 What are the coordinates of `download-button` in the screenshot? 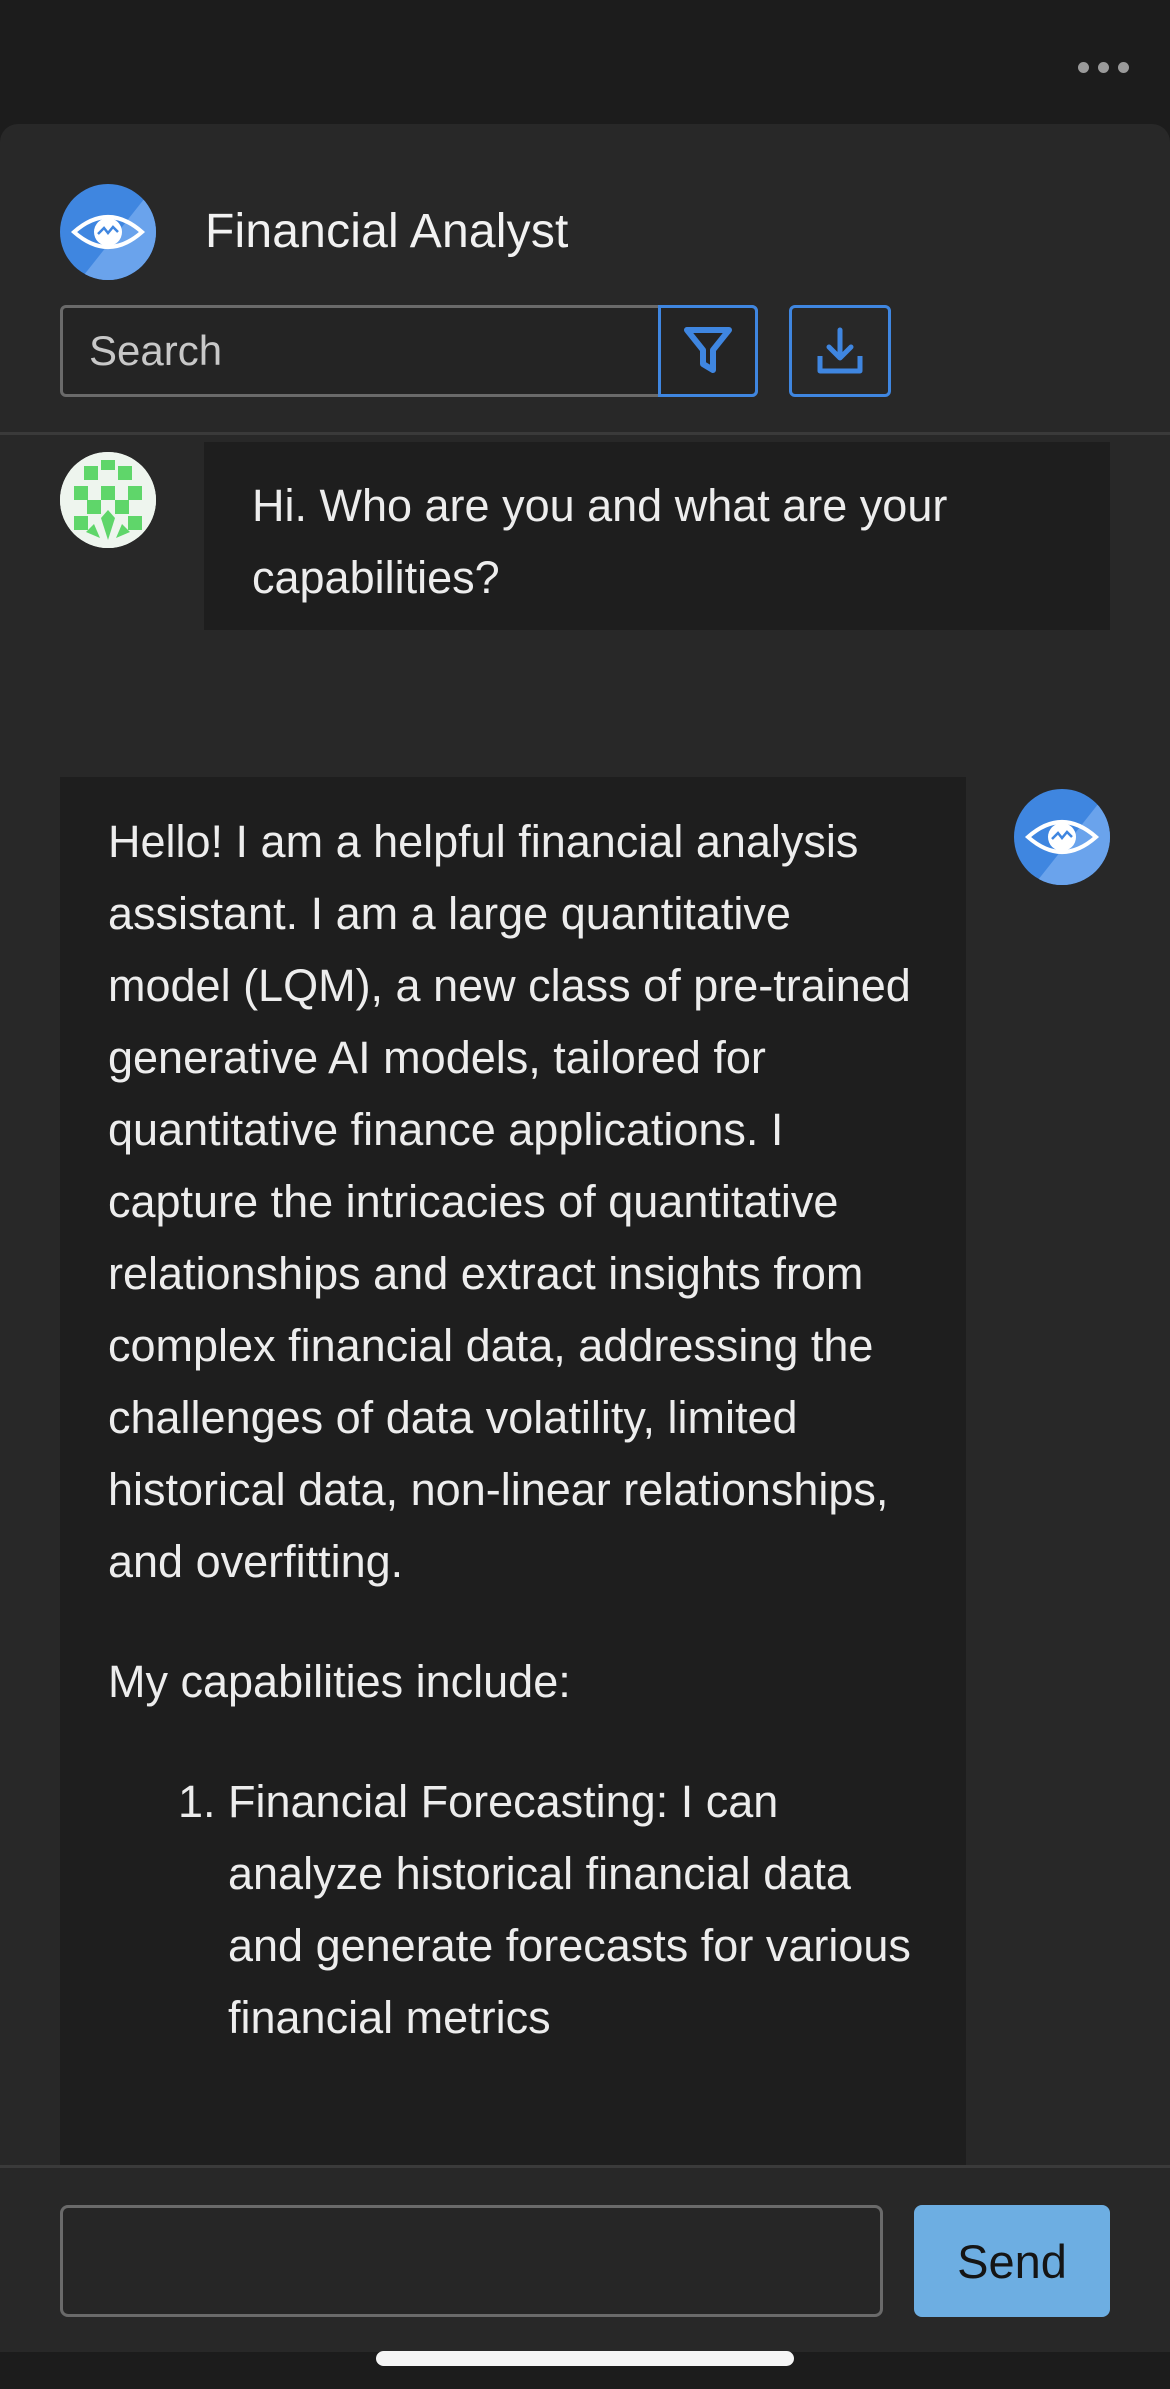 It's located at (840, 351).